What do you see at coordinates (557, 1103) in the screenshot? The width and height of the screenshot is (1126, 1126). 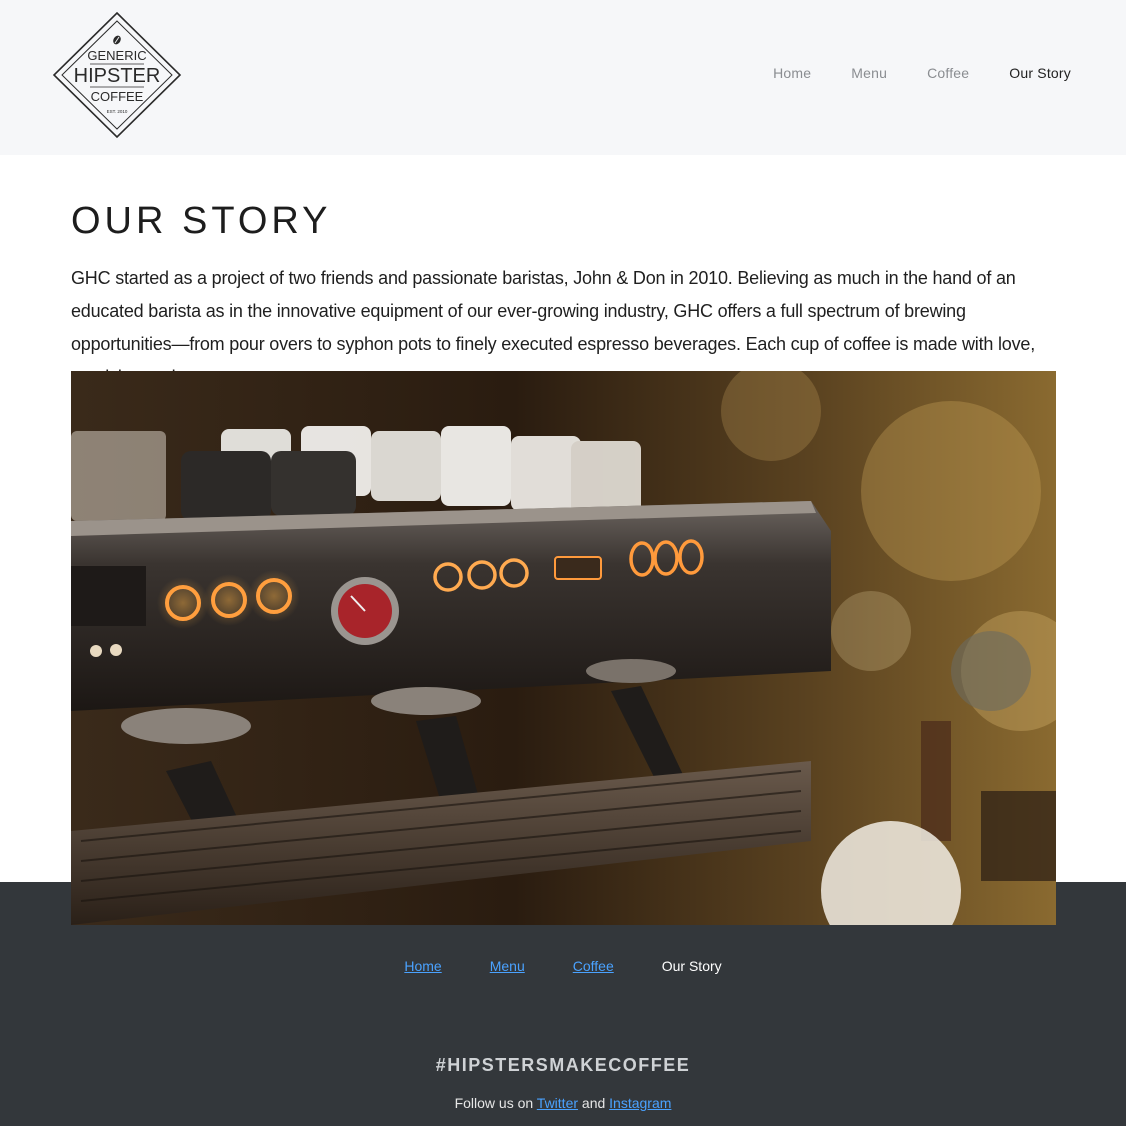 I see `twitter-link: Twitter` at bounding box center [557, 1103].